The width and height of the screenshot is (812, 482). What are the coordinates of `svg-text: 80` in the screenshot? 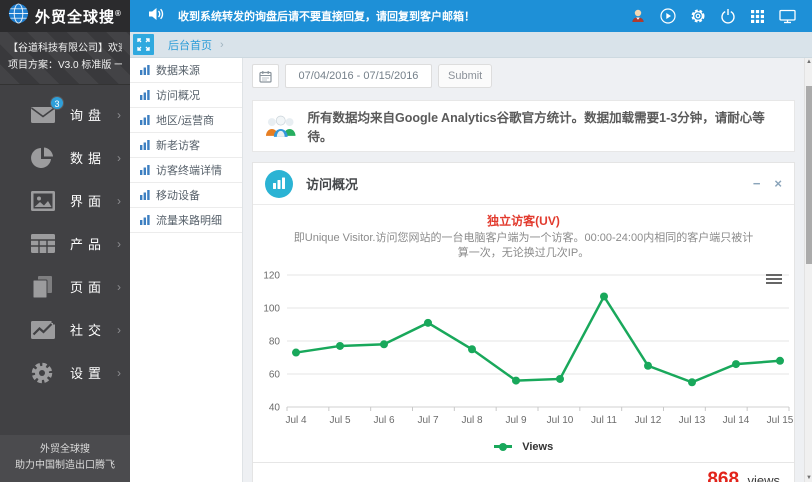 It's located at (275, 342).